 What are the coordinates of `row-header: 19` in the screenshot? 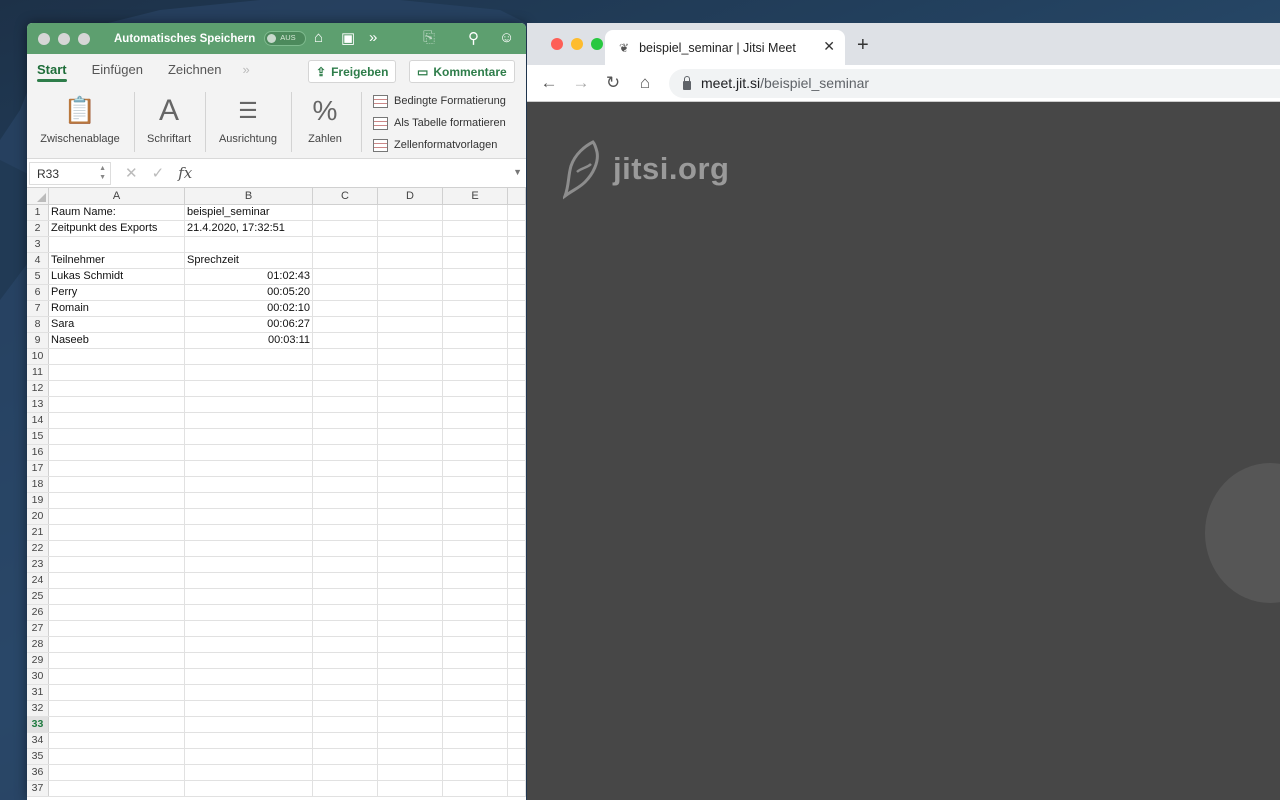 It's located at (38, 500).